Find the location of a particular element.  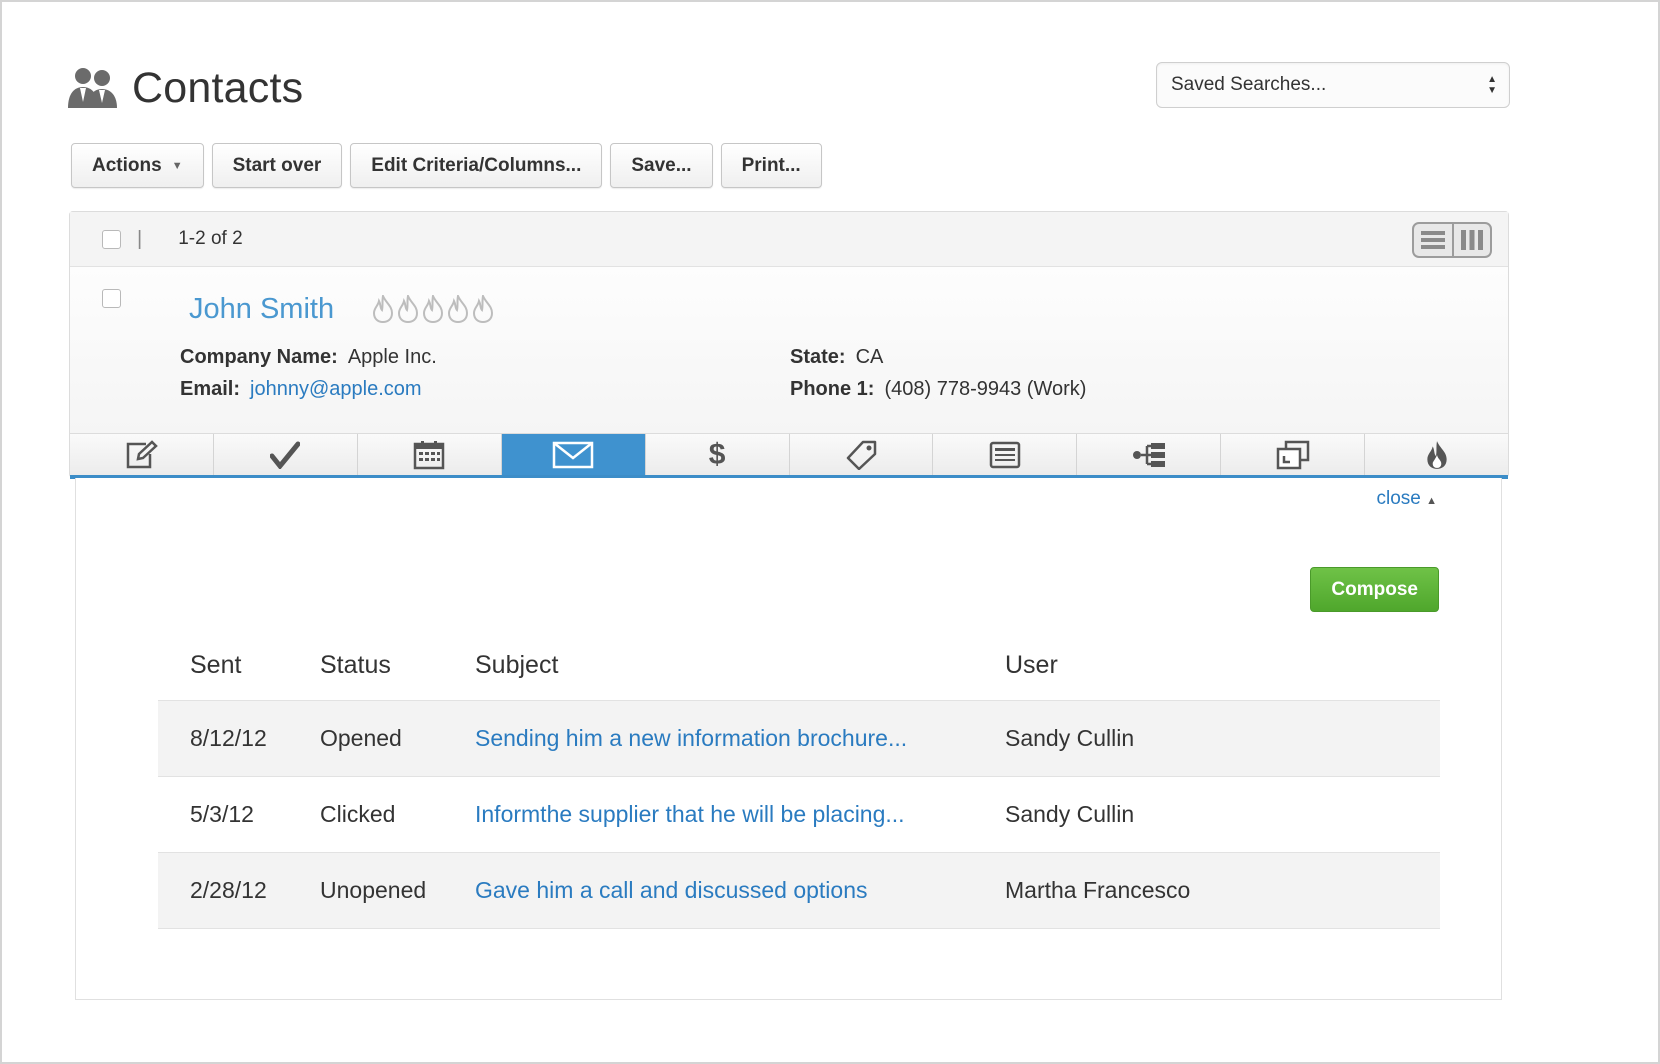

contact-name-link: John Smith is located at coordinates (261, 309).